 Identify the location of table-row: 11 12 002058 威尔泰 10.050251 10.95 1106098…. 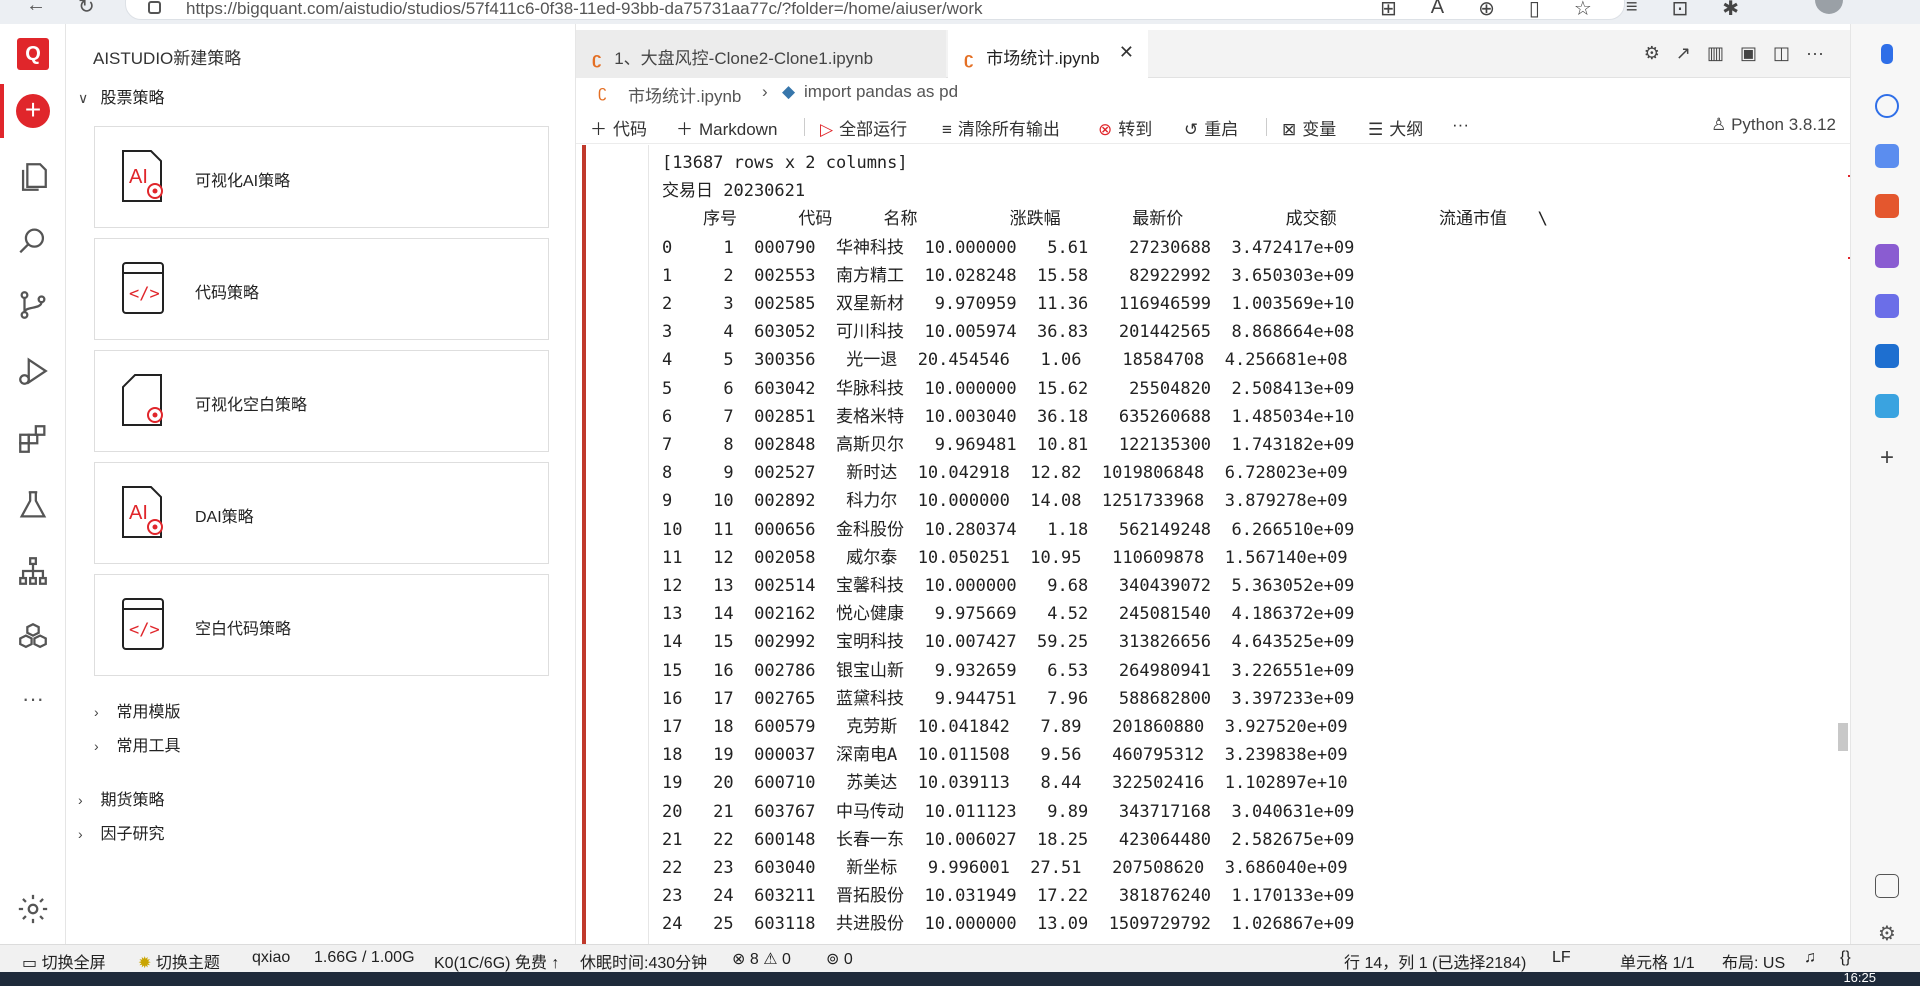
(1005, 557).